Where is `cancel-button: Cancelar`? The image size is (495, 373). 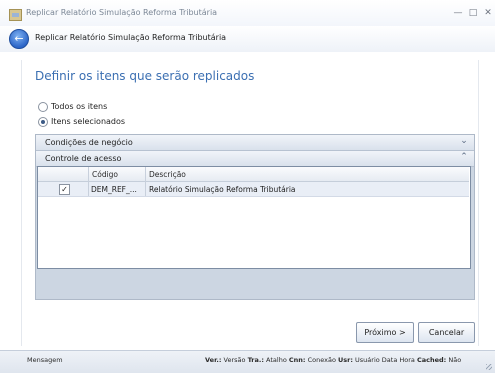 cancel-button: Cancelar is located at coordinates (446, 332).